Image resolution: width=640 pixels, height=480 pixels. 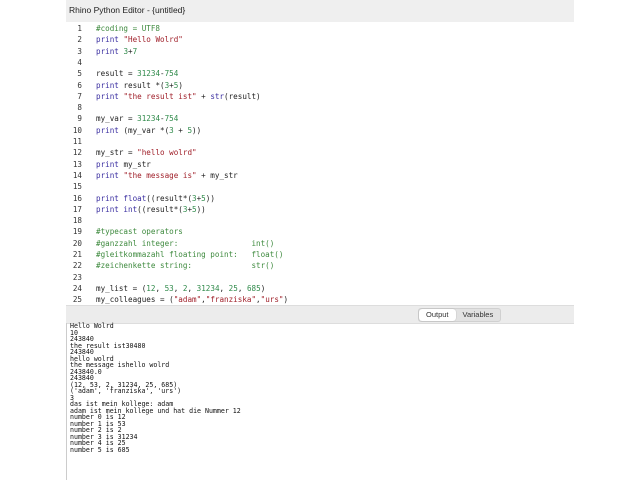 I want to click on line-number: 22, so click(x=77, y=266).